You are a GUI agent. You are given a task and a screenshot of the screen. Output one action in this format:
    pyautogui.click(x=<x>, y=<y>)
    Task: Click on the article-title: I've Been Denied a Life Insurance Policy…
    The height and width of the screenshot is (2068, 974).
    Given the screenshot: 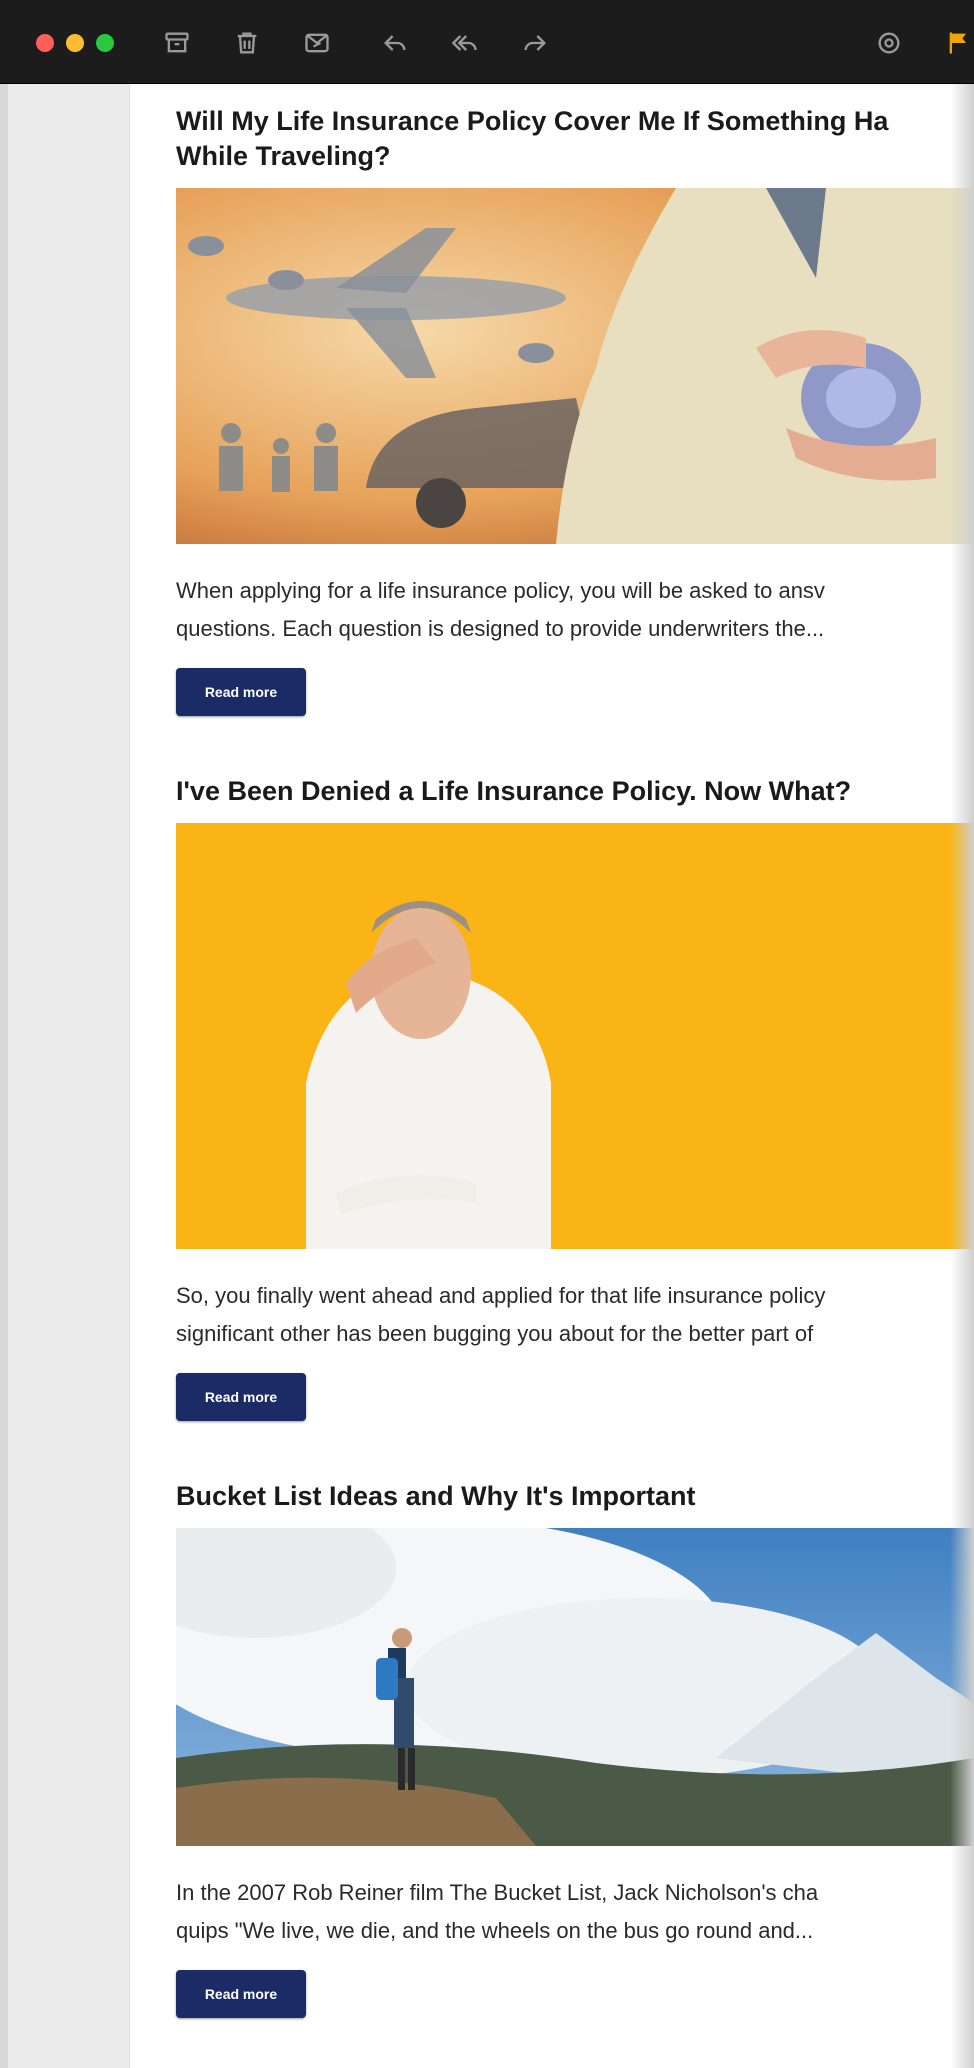 What is the action you would take?
    pyautogui.click(x=575, y=791)
    